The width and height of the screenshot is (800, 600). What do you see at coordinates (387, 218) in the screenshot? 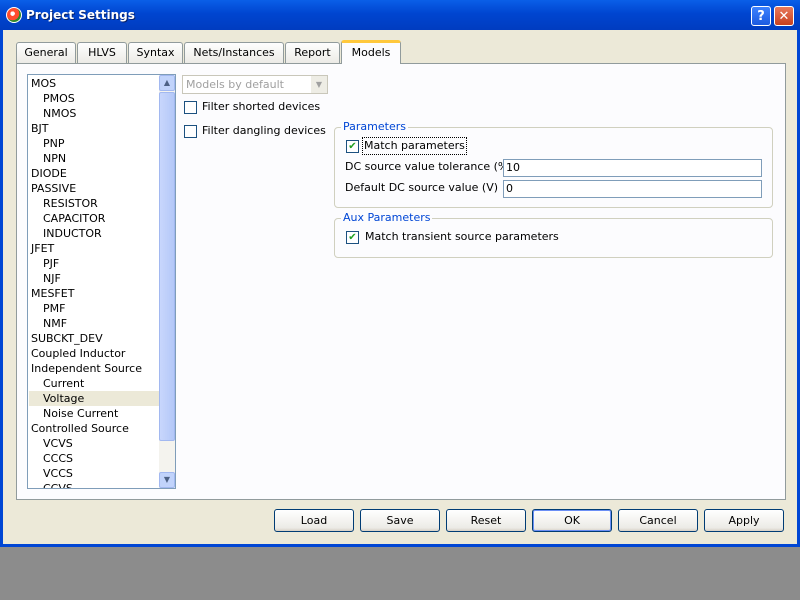
I see `aux-parameters-group-title: Aux Parameters` at bounding box center [387, 218].